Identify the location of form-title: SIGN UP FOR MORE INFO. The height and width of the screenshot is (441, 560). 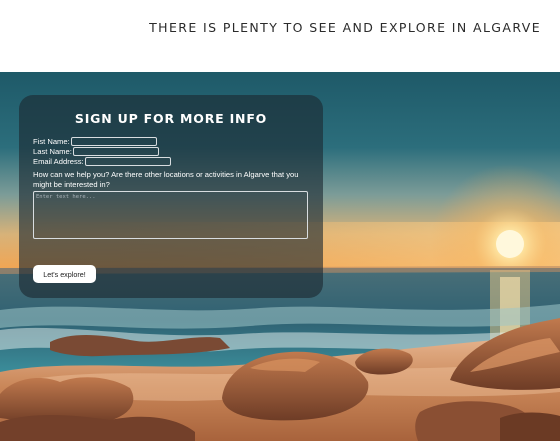
(171, 118).